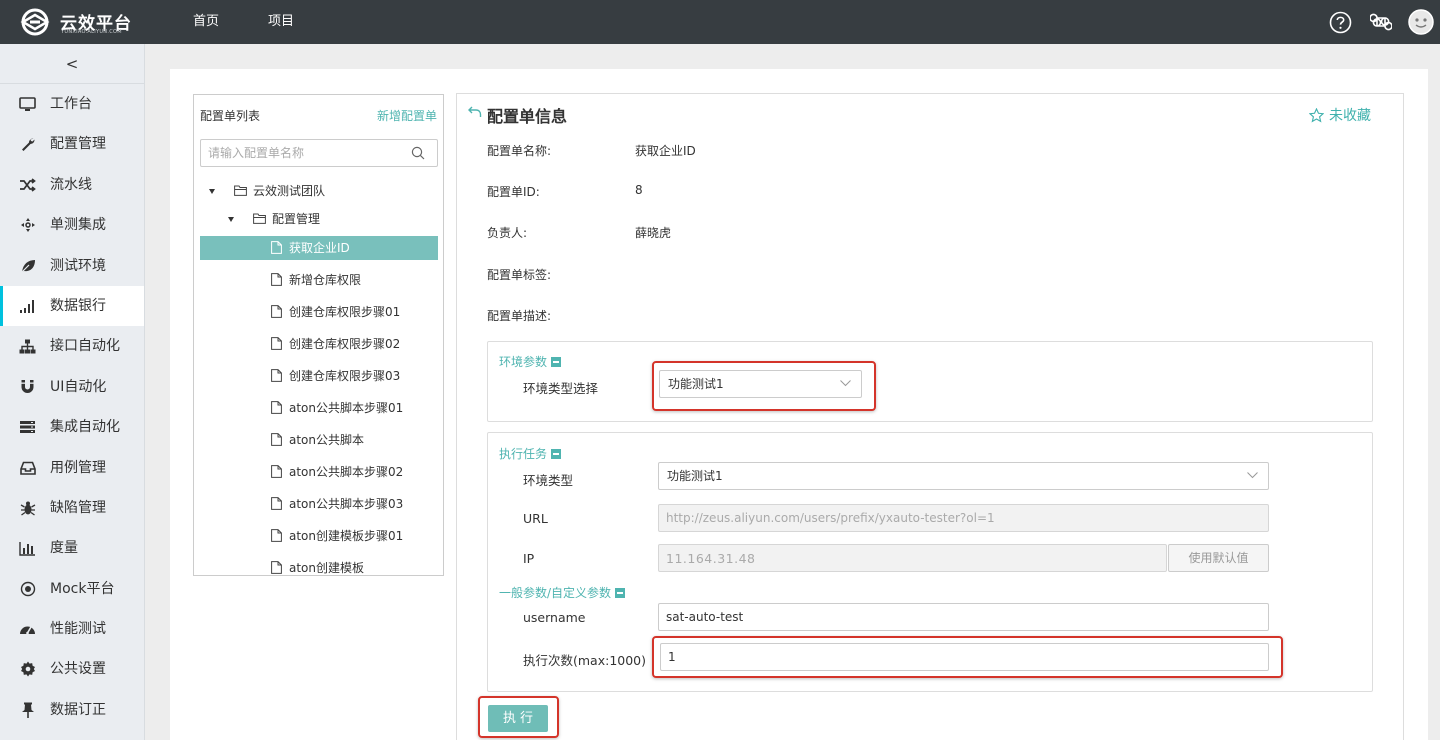 This screenshot has width=1440, height=740. I want to click on sidebar-item: 用例管理, so click(72, 468).